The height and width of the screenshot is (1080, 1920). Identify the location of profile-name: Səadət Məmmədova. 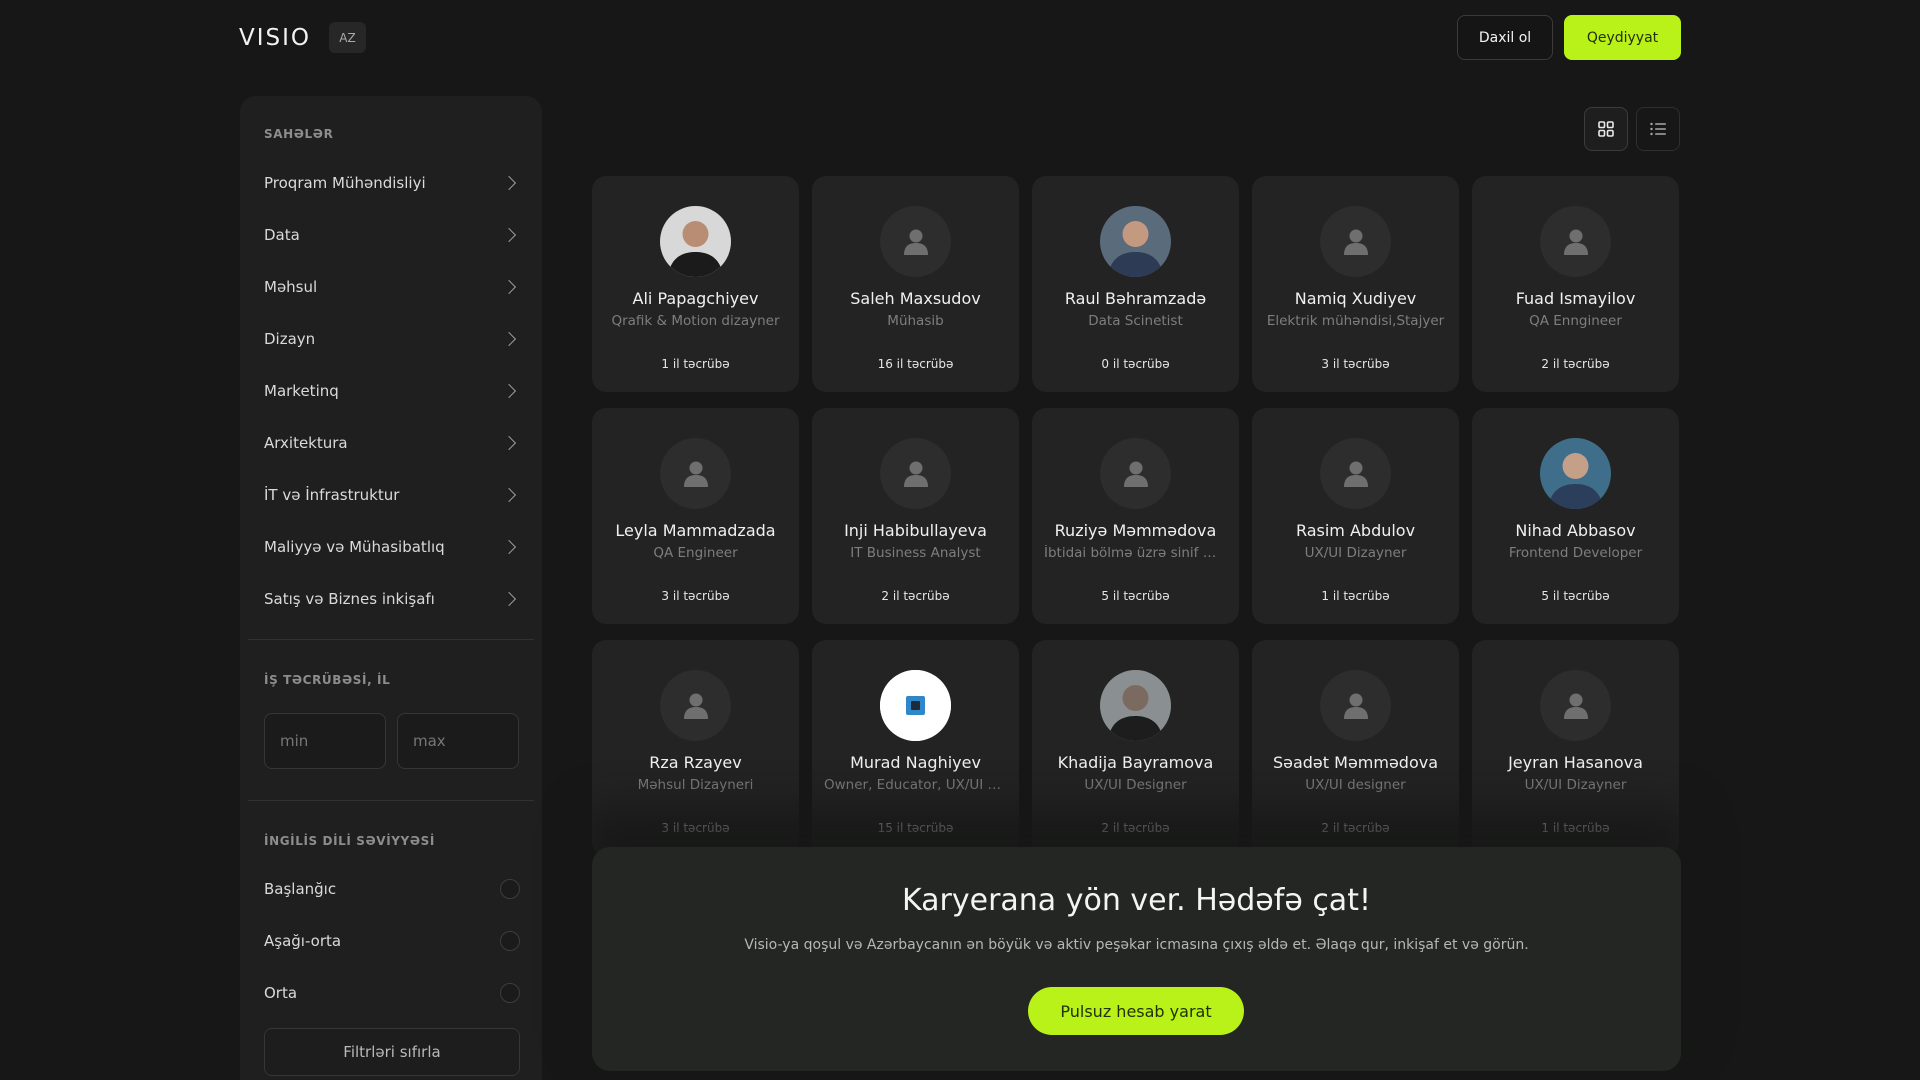
(1355, 762).